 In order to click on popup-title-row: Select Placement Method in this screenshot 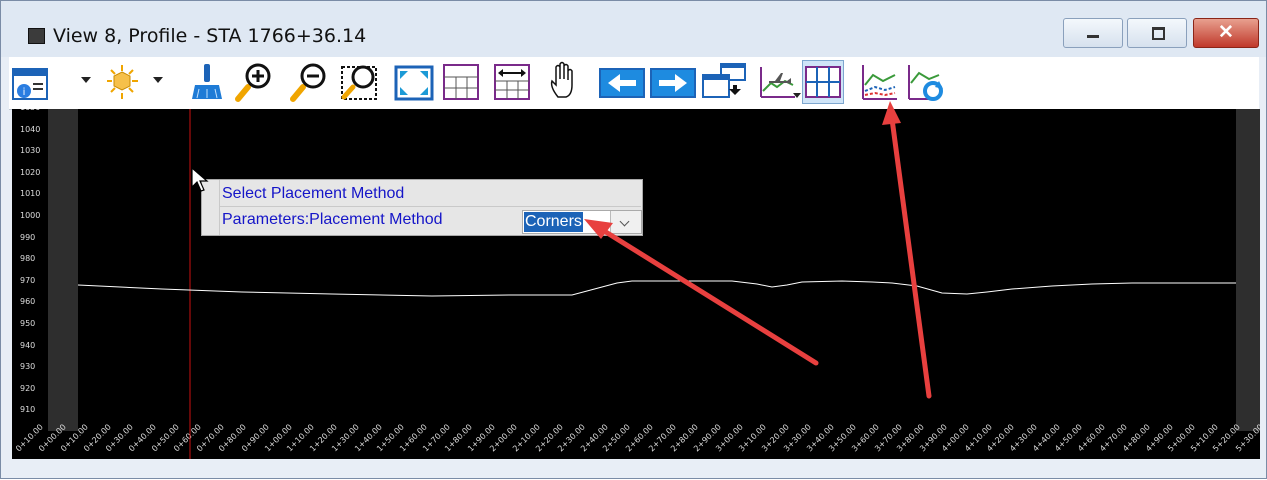, I will do `click(430, 194)`.